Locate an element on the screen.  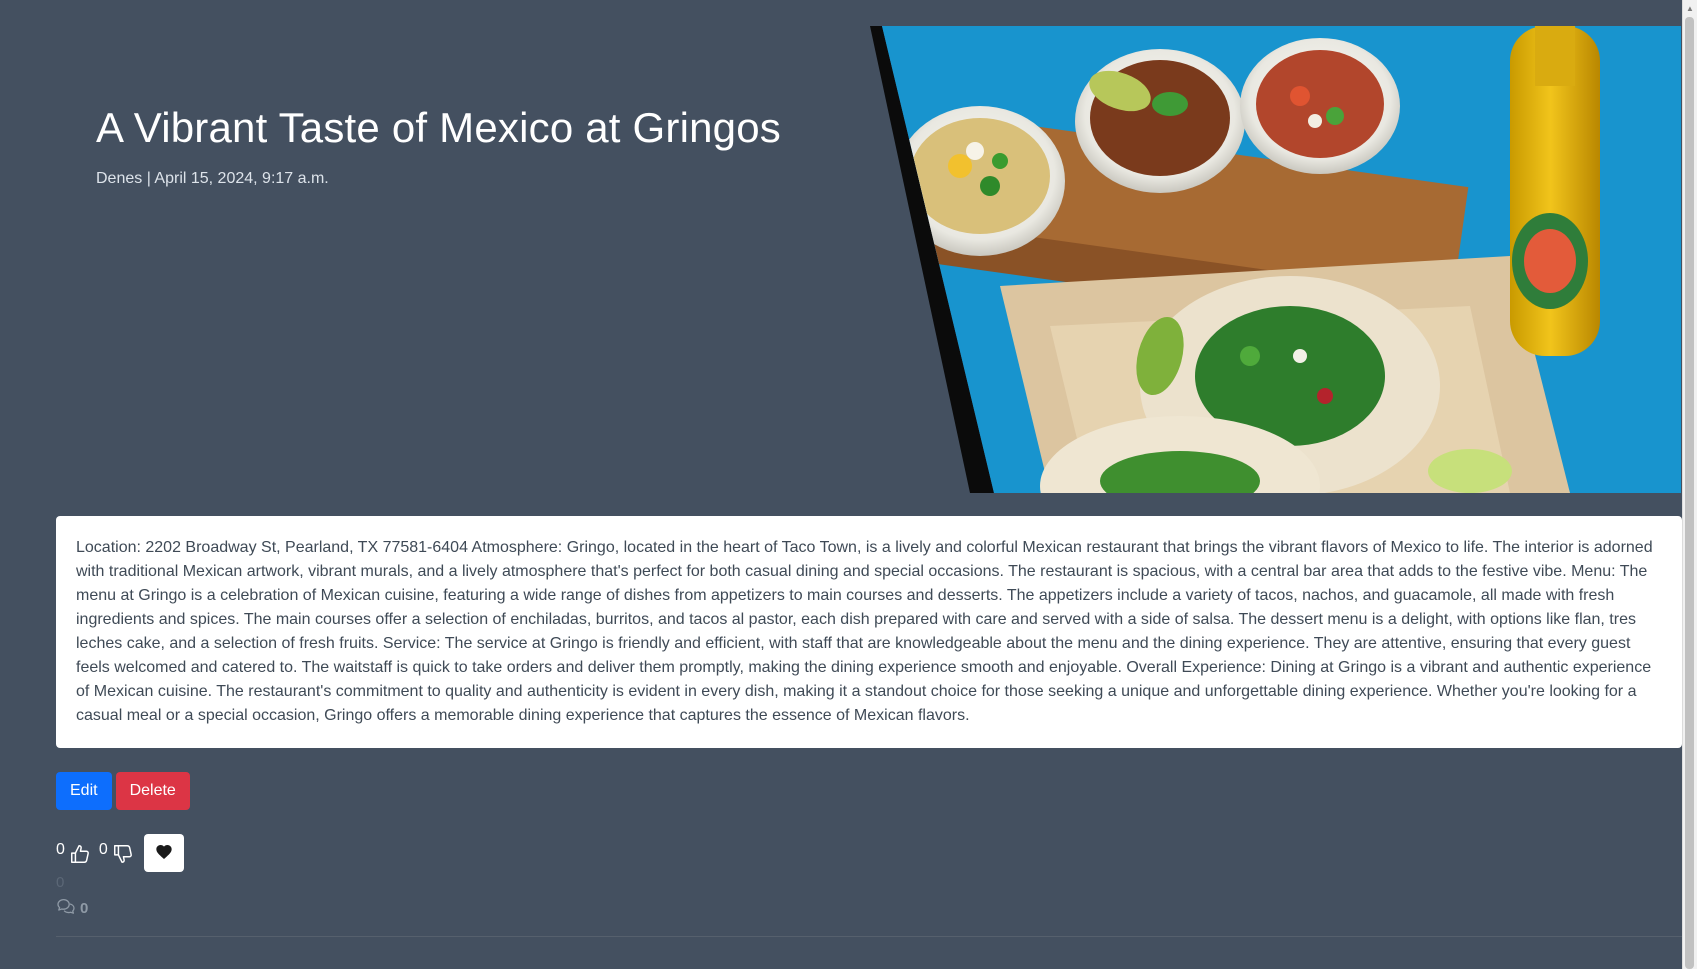
comments-icon is located at coordinates (68, 908).